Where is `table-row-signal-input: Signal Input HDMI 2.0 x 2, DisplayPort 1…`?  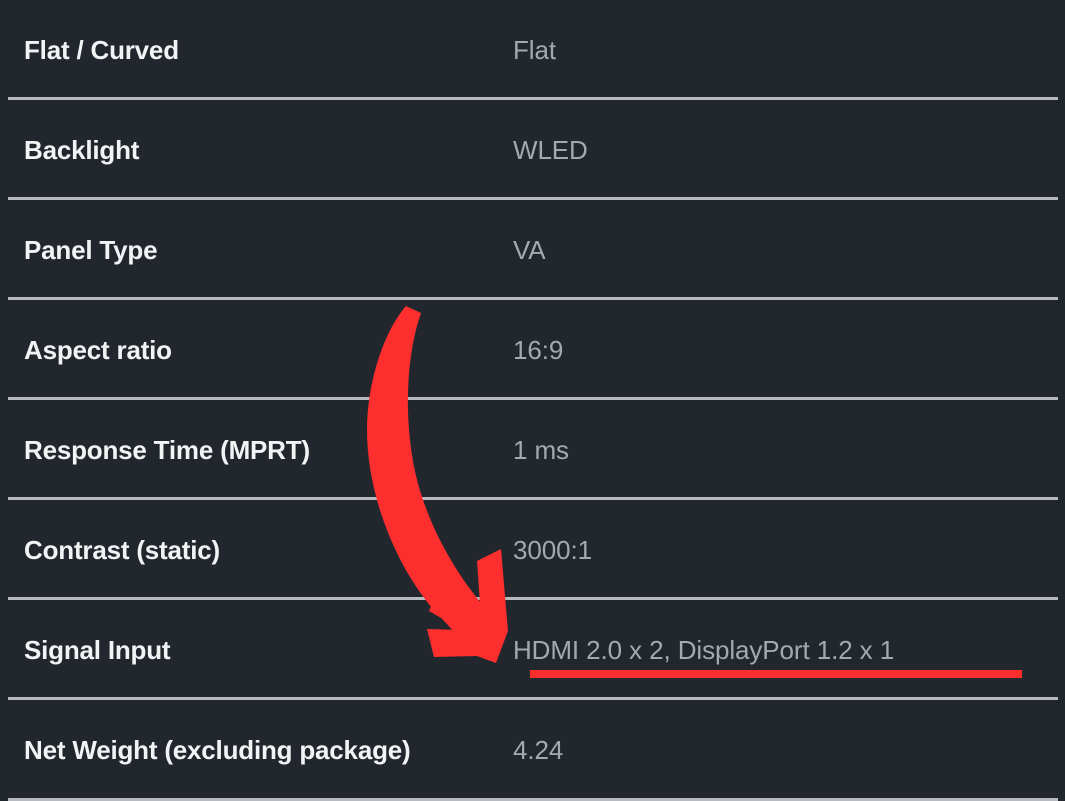 table-row-signal-input: Signal Input HDMI 2.0 x 2, DisplayPort 1… is located at coordinates (532, 650).